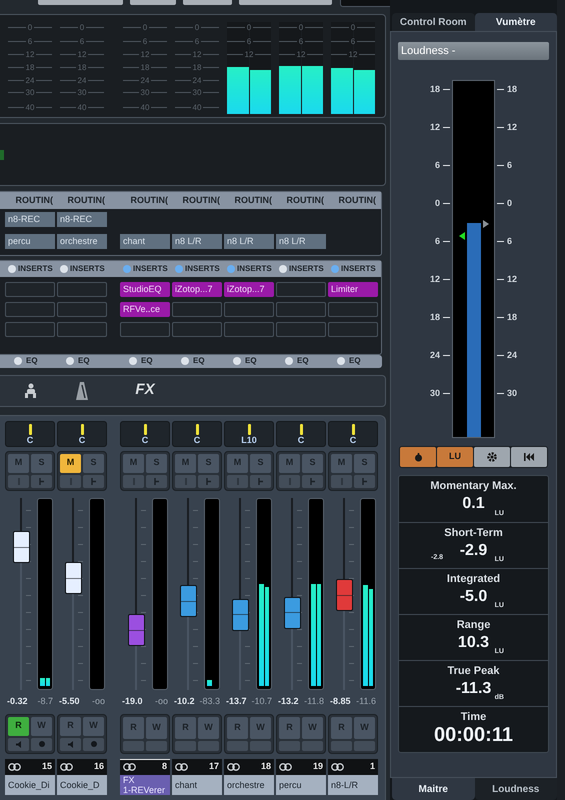 This screenshot has width=565, height=800. I want to click on panel-tab: Vumètre, so click(515, 22).